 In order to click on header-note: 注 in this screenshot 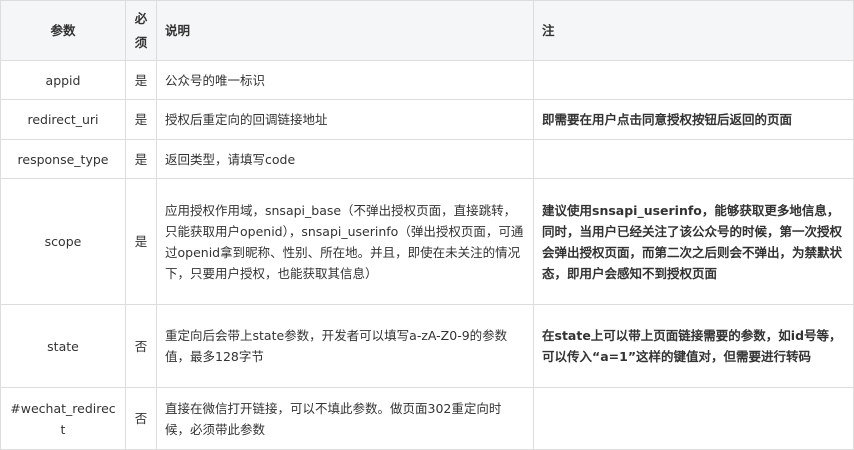, I will do `click(693, 30)`.